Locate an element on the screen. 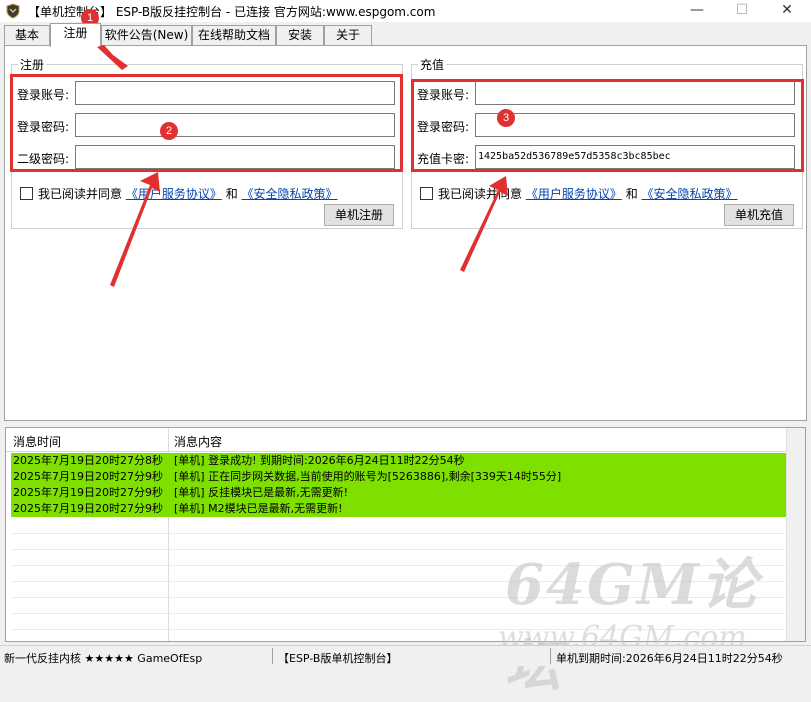 The width and height of the screenshot is (811, 702). row-time: 2025年7月19日20时27分8秒 is located at coordinates (88, 460).